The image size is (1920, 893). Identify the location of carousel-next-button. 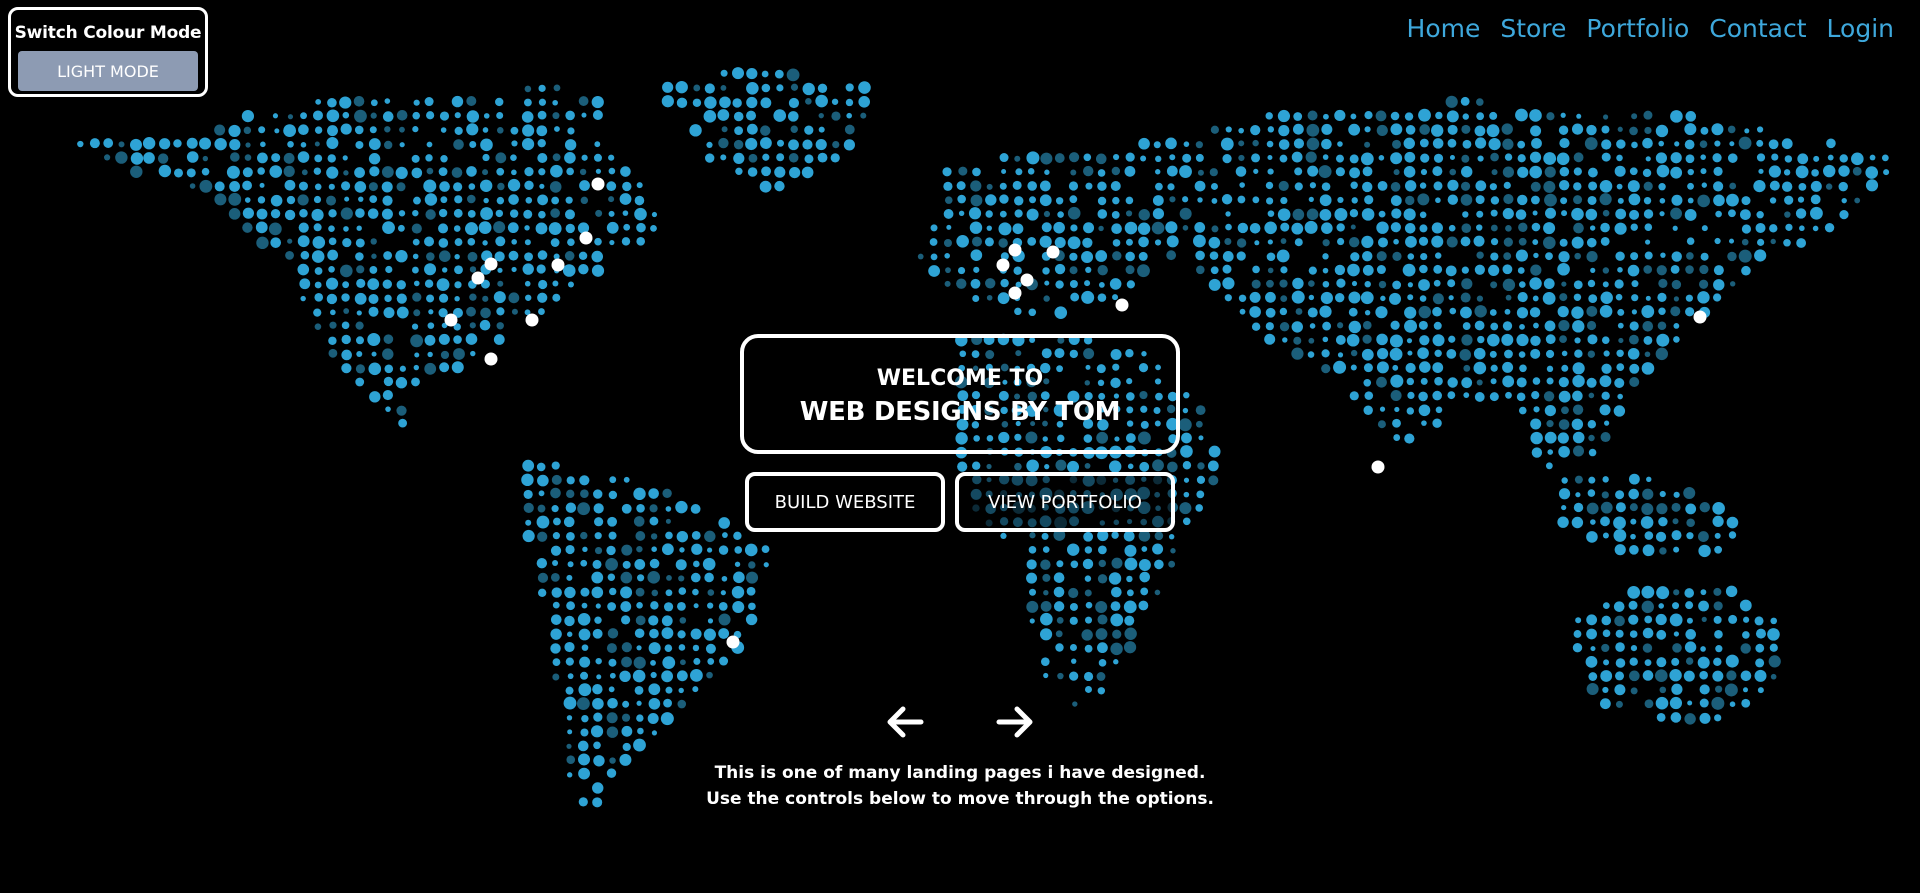
(1015, 722).